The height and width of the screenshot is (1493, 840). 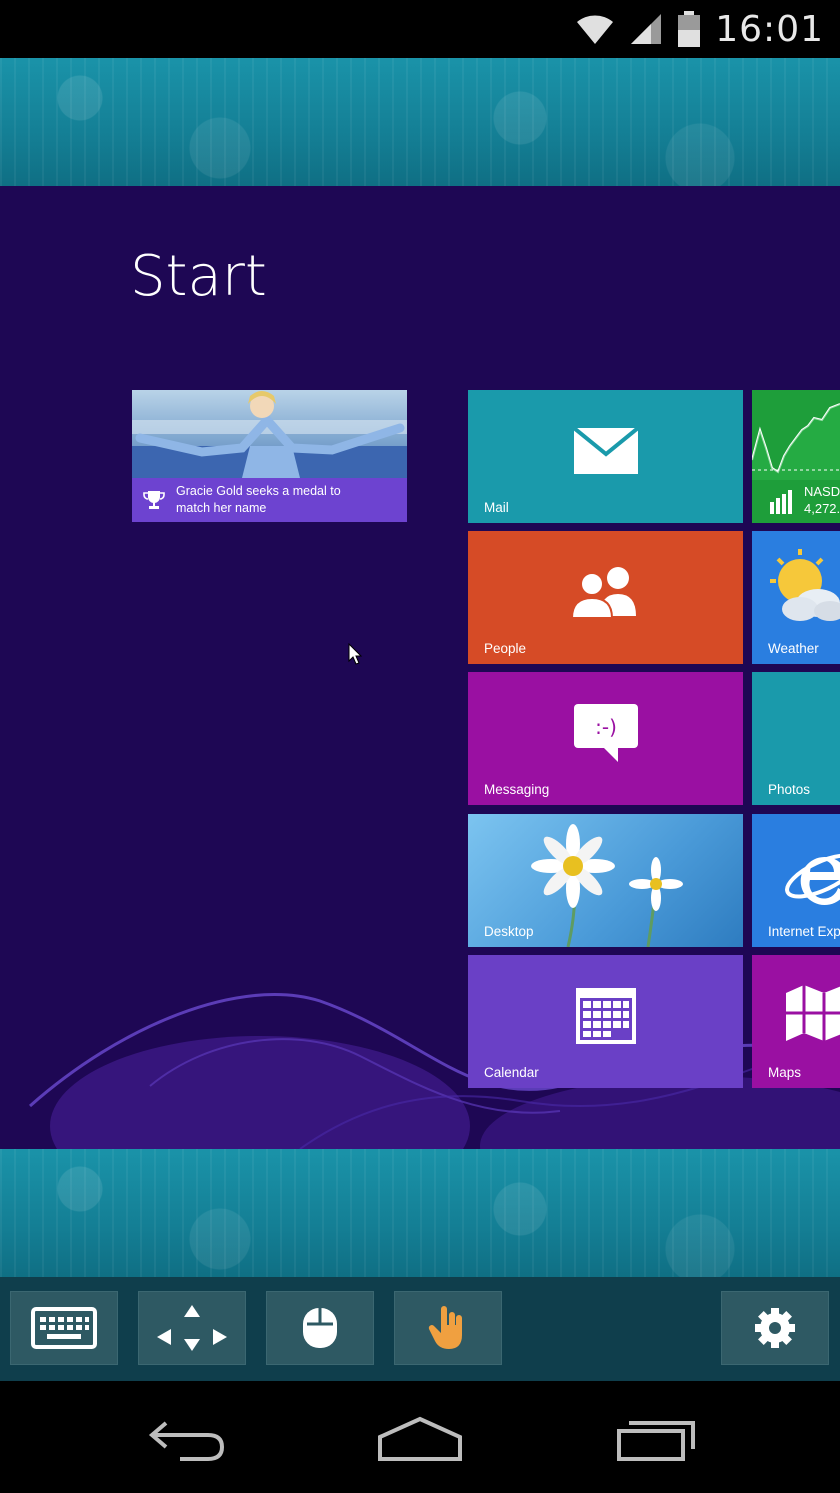 I want to click on tile-calendar: Calendar, so click(x=605, y=1021).